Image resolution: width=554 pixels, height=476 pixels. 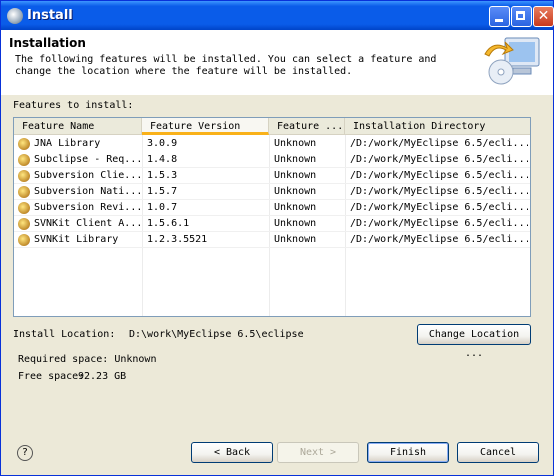 I want to click on feature-name: SVNKit Library, so click(x=76, y=239).